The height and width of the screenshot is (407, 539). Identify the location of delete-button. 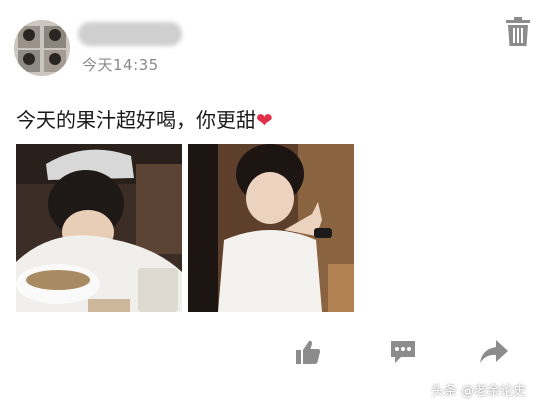
(518, 32).